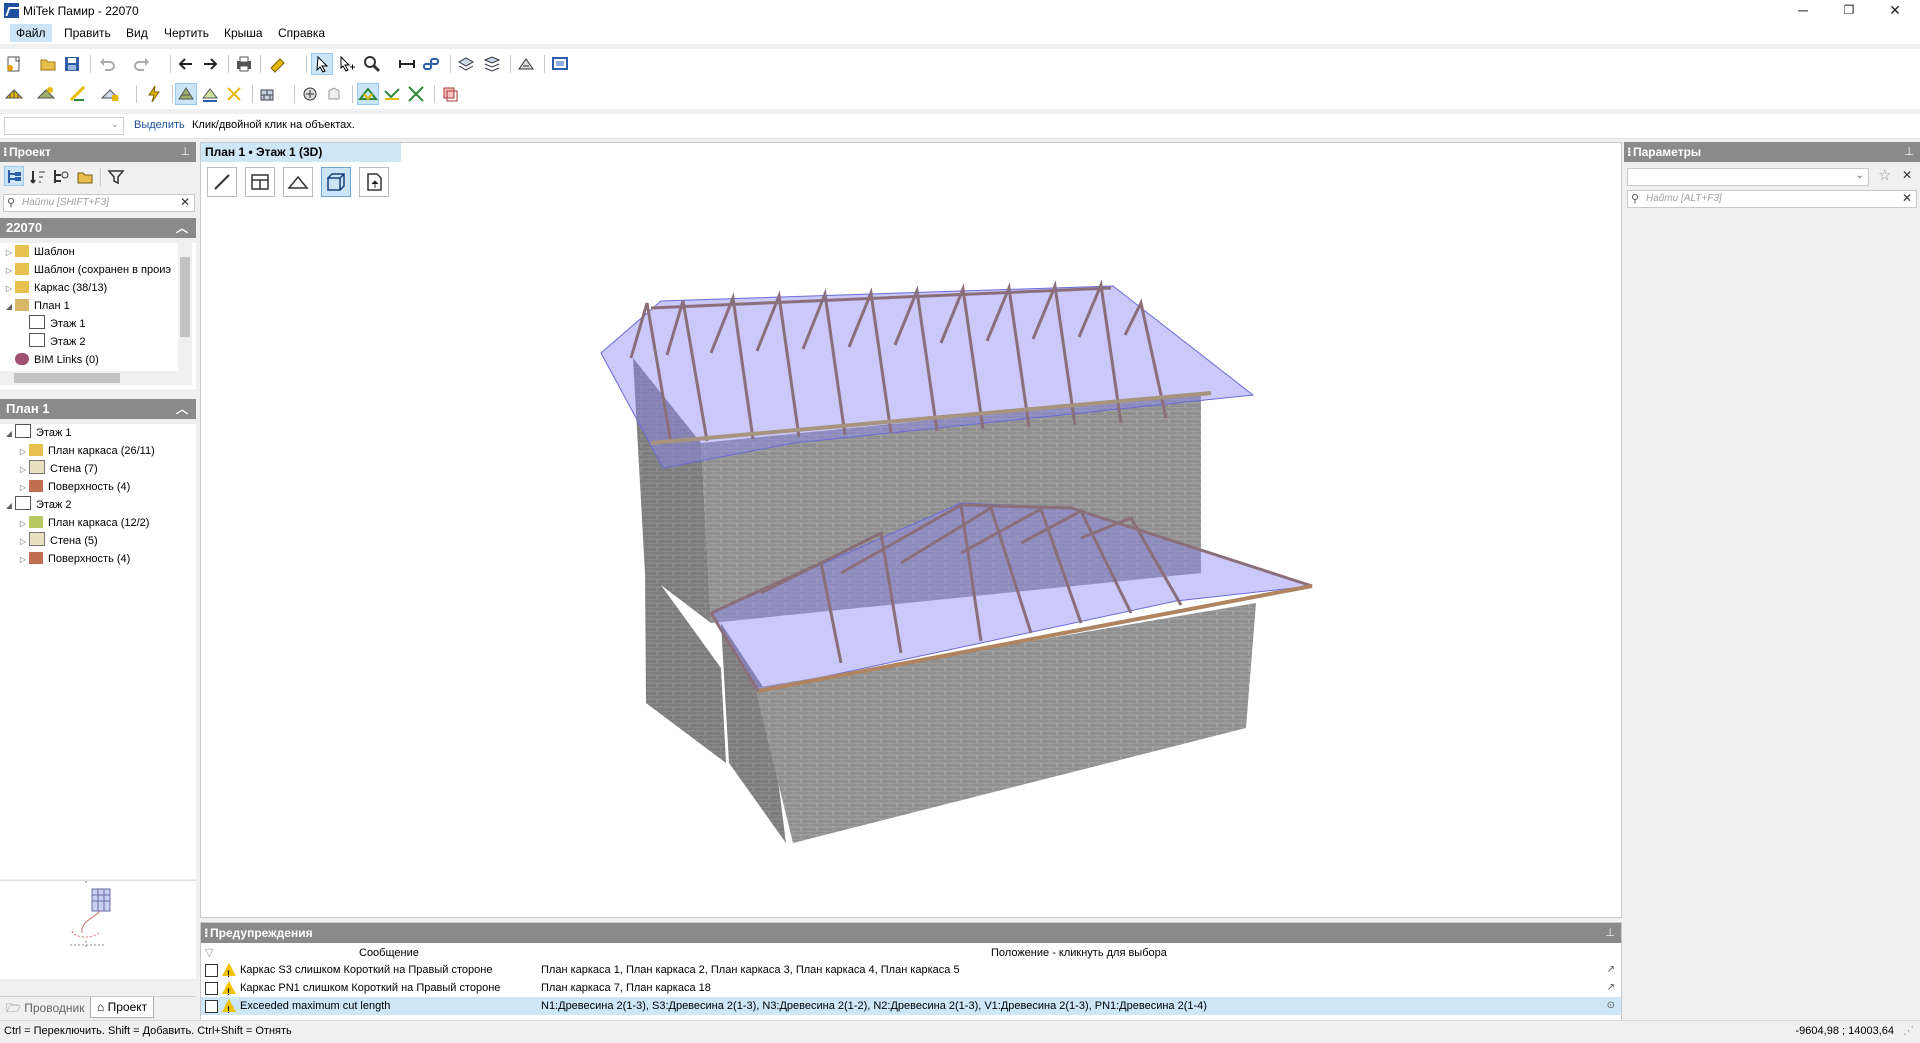 The image size is (1920, 1043). I want to click on frame-tool-icon, so click(110, 94).